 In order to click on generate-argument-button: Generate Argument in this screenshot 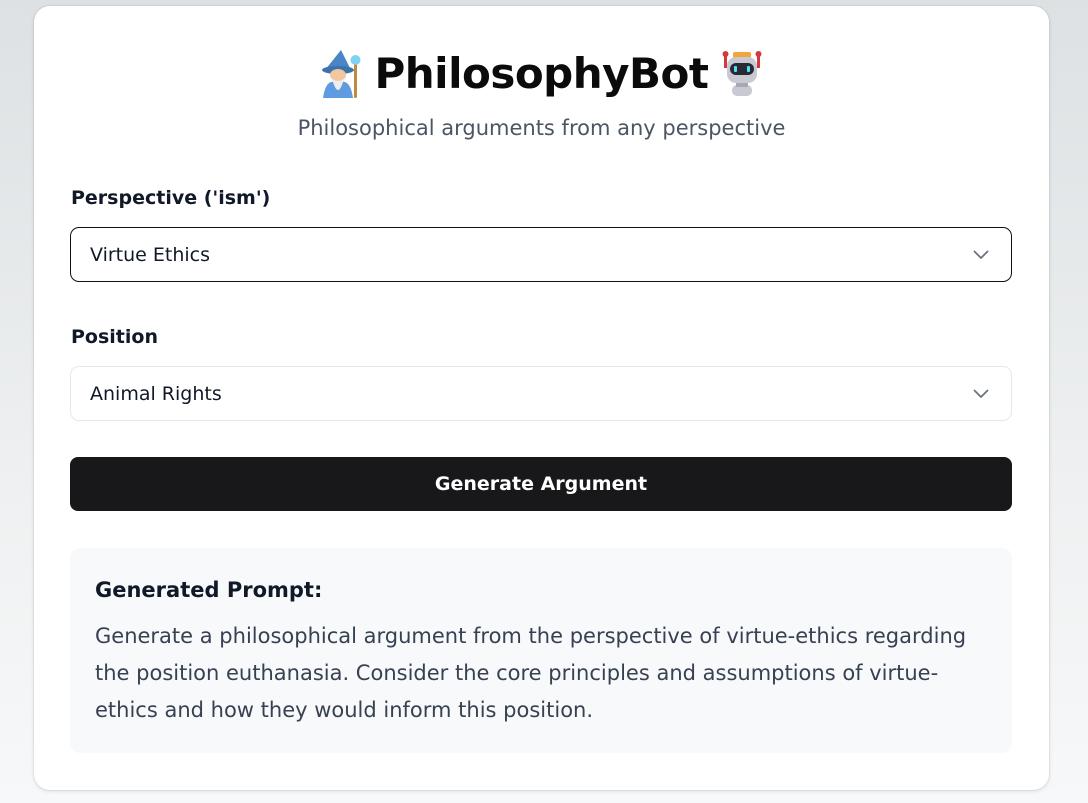, I will do `click(541, 484)`.